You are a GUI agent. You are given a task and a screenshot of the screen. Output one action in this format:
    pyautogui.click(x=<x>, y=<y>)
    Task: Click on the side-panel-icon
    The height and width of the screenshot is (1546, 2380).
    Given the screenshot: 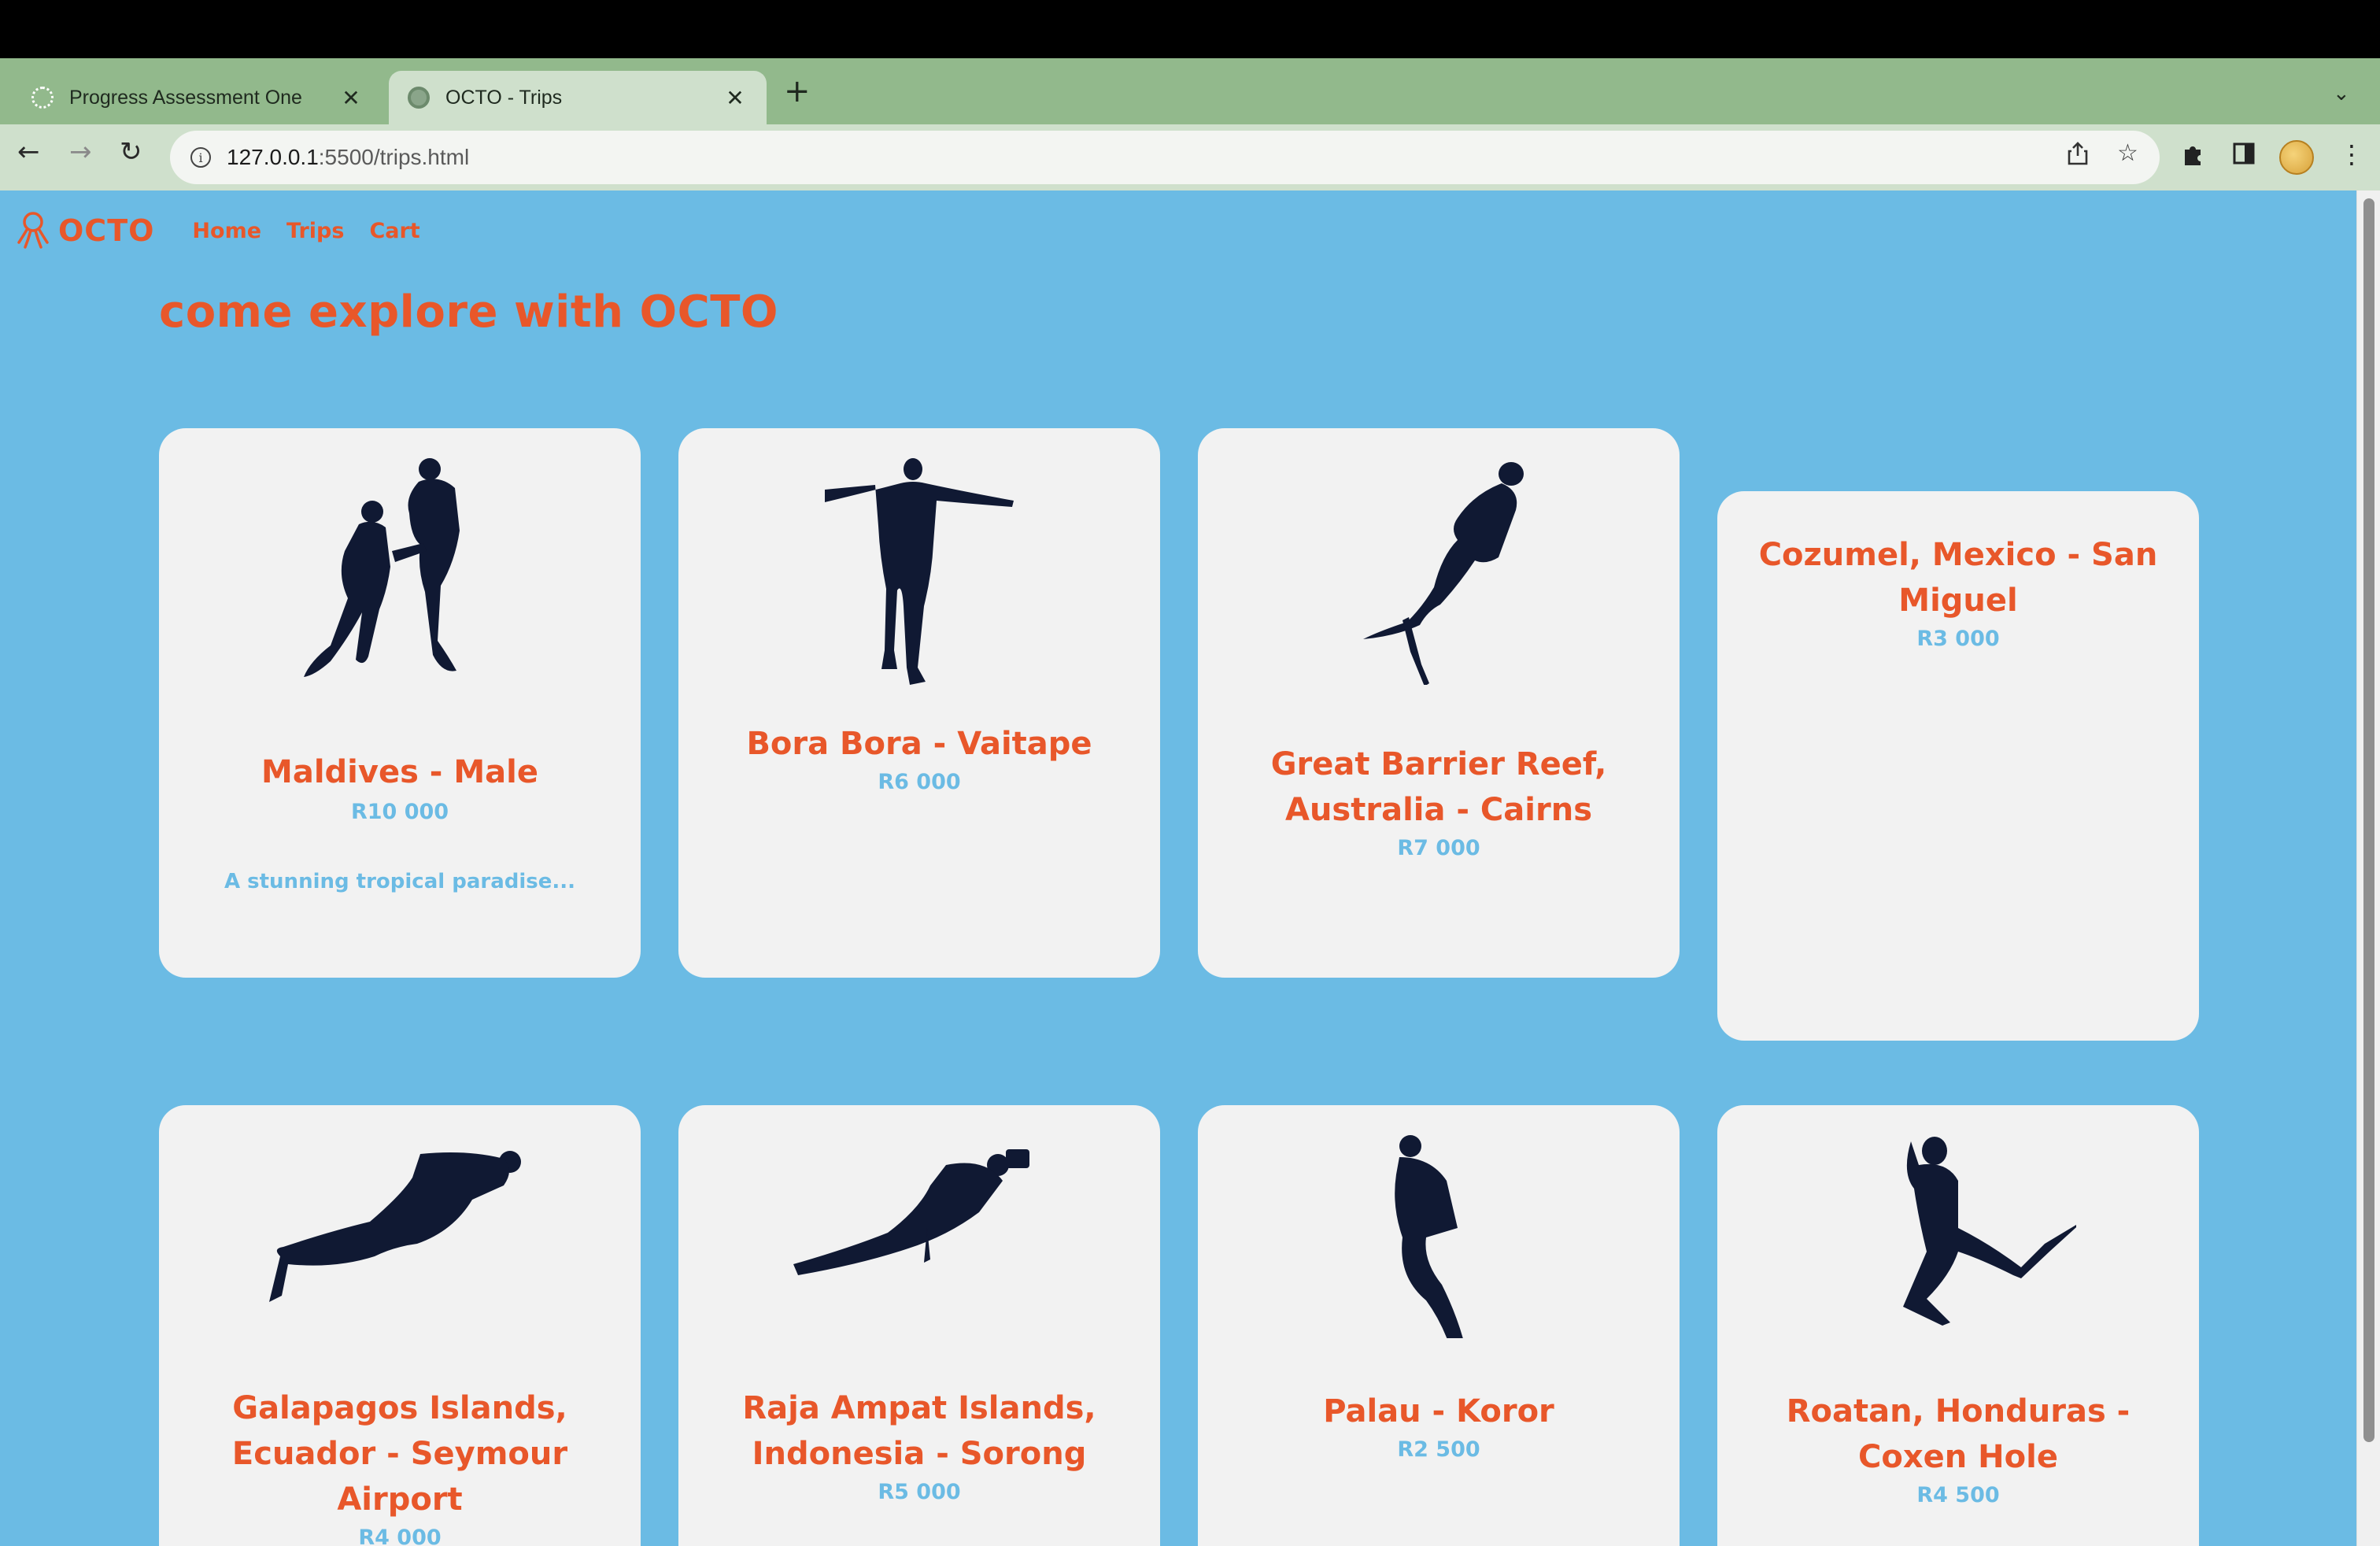 What is the action you would take?
    pyautogui.click(x=2244, y=155)
    